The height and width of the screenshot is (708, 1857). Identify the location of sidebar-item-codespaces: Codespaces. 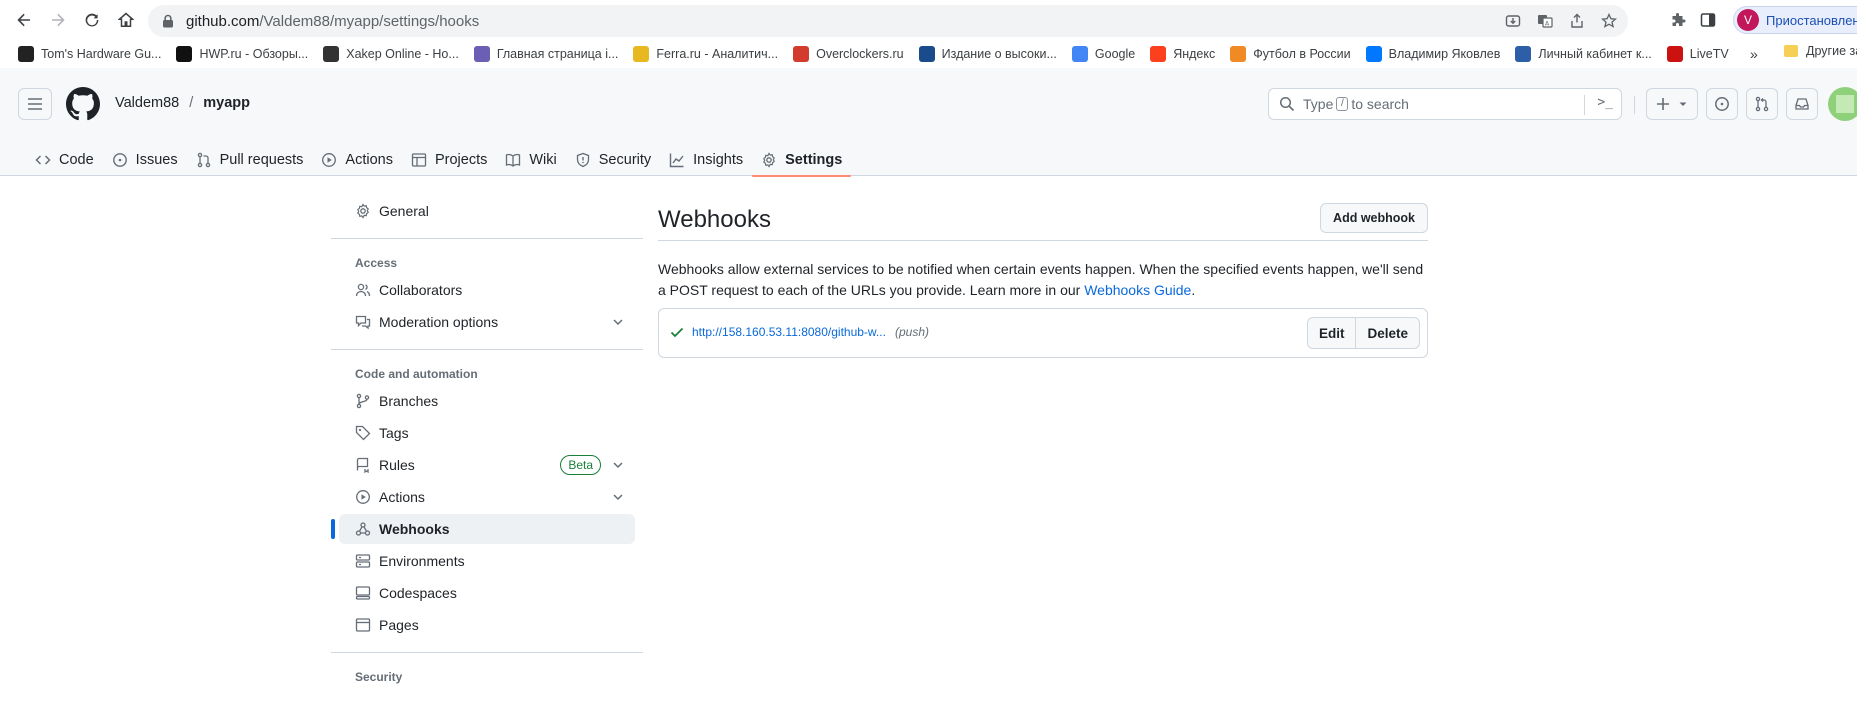
(487, 593).